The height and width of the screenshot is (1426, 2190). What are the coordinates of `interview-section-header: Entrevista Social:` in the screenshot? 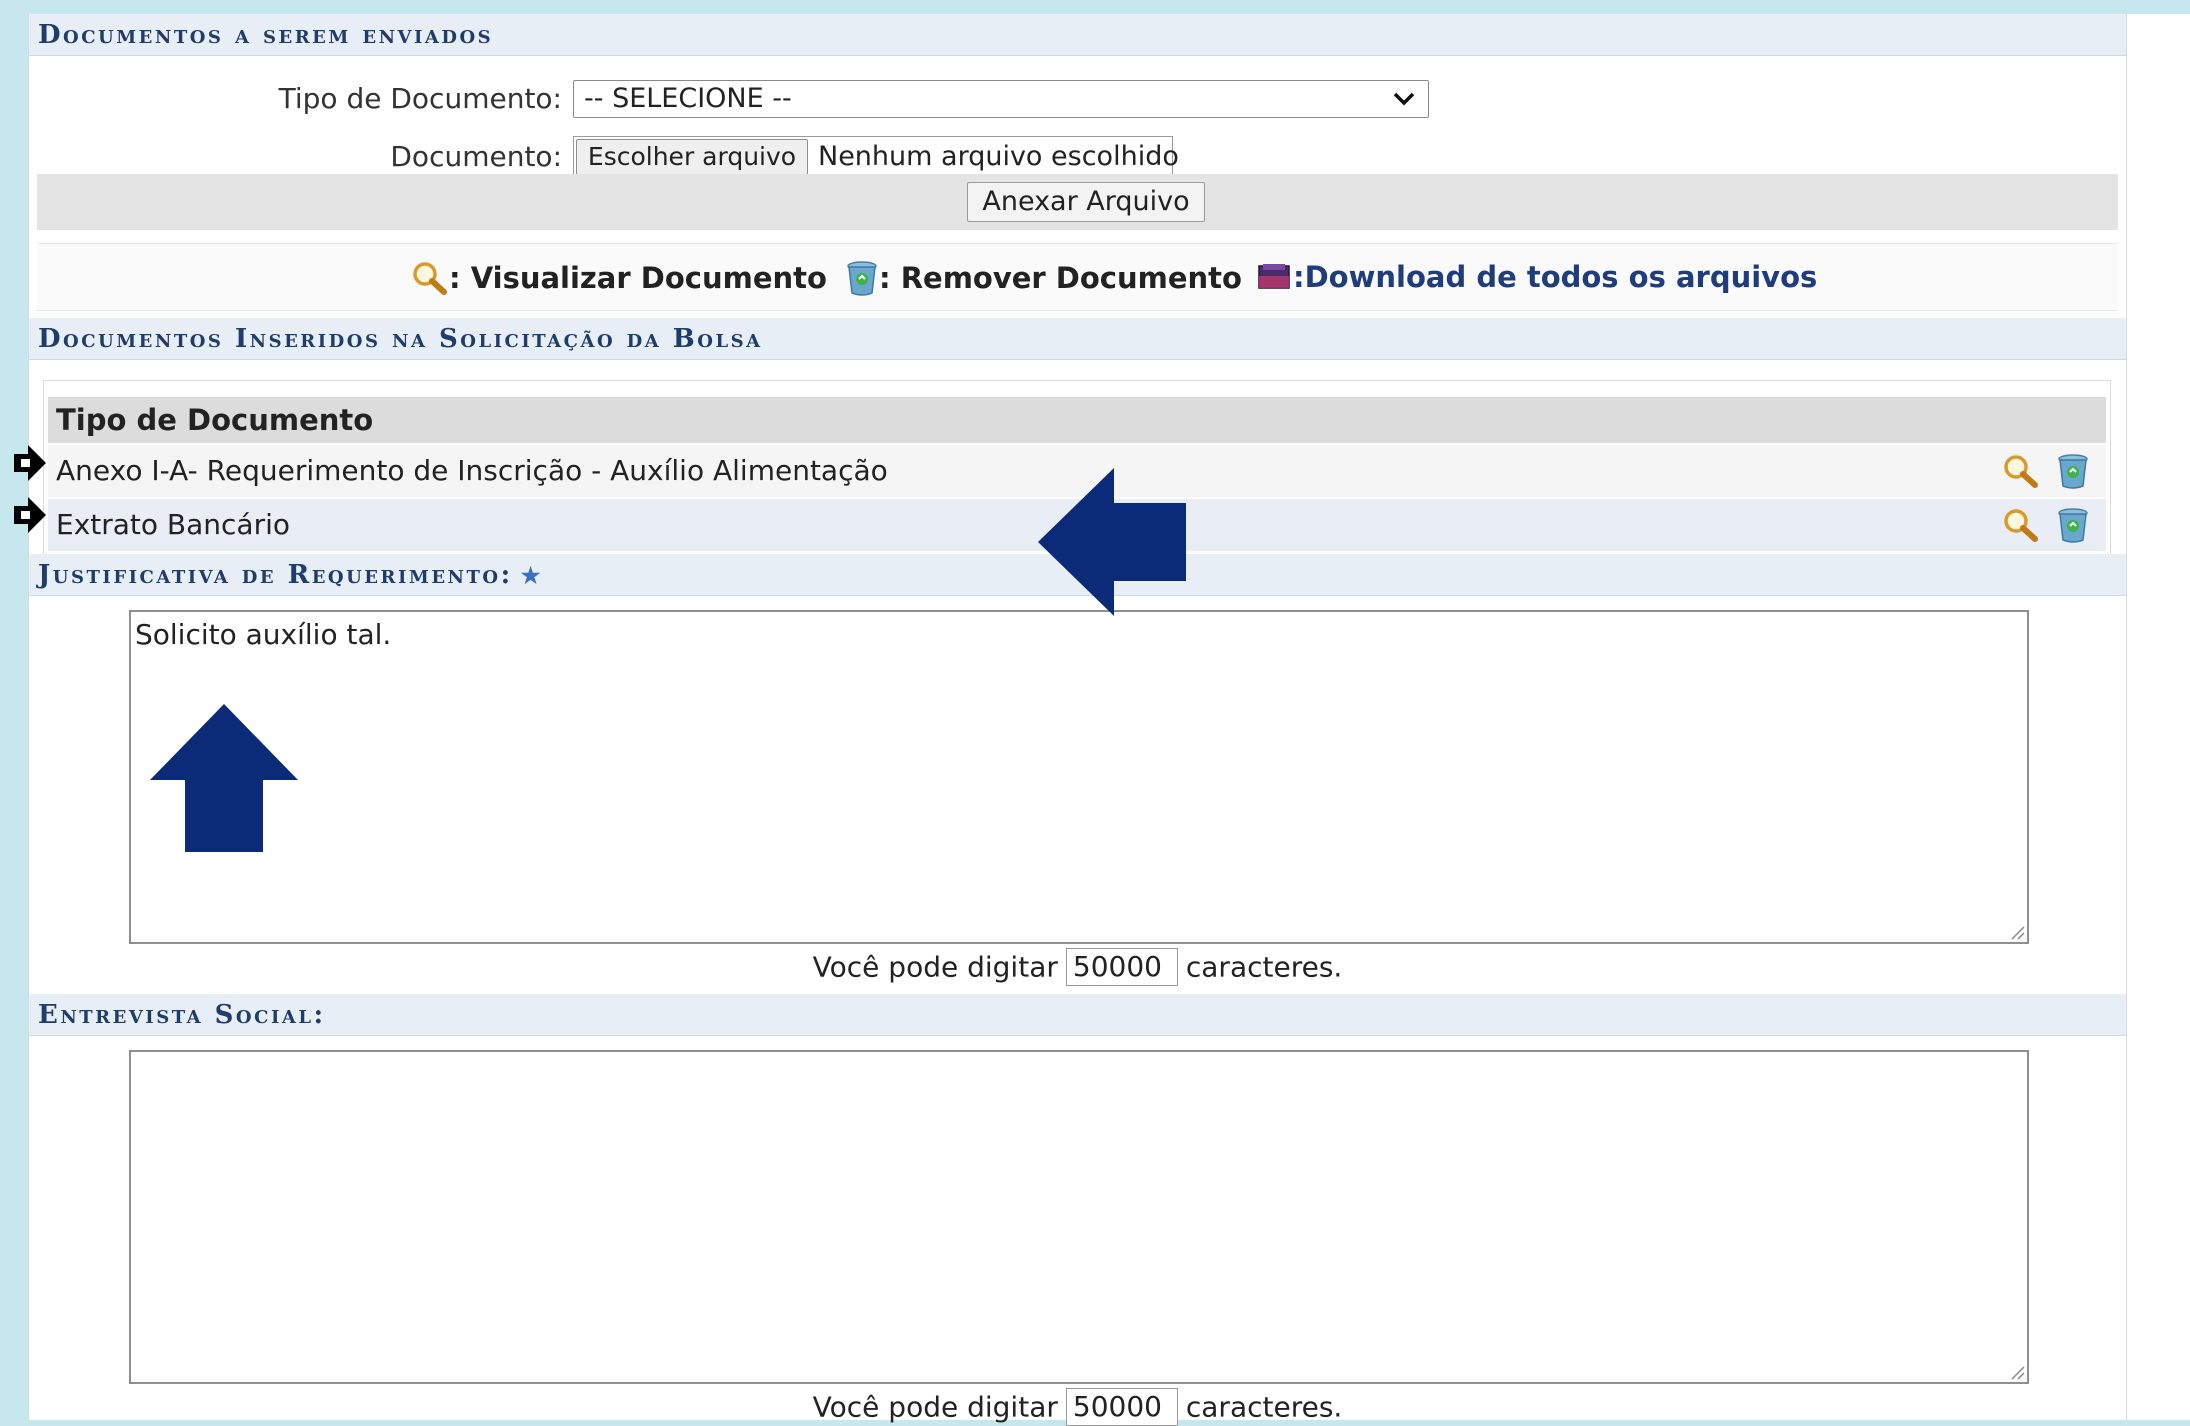 It's located at (1077, 1015).